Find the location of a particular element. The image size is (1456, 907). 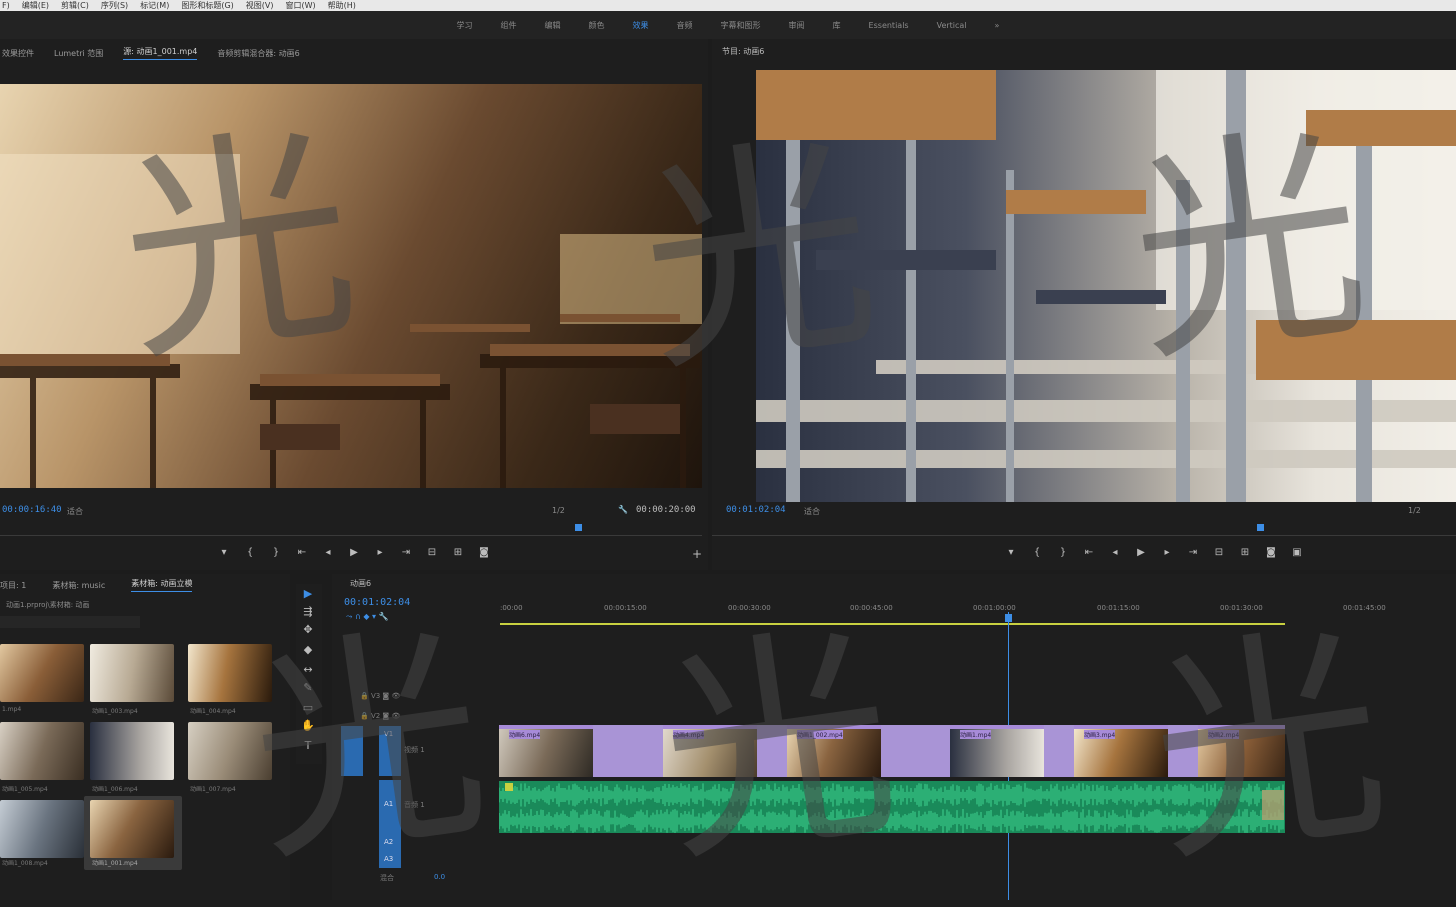

overwrite-icon: ⊞ is located at coordinates (458, 552).